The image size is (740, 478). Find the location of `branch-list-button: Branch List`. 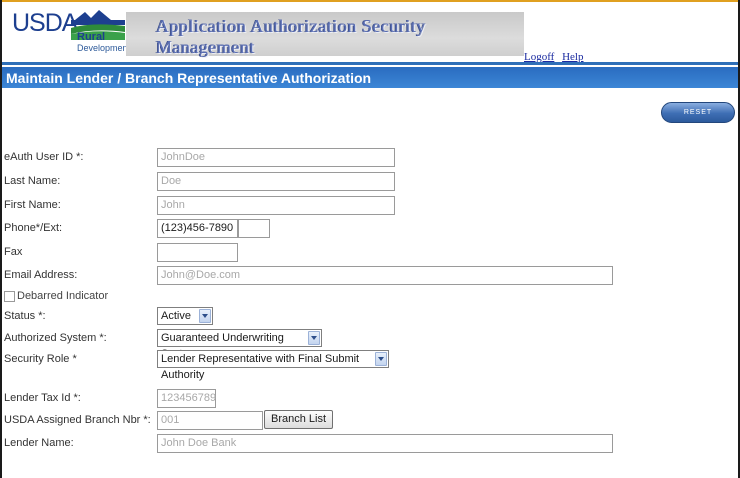

branch-list-button: Branch List is located at coordinates (298, 419).